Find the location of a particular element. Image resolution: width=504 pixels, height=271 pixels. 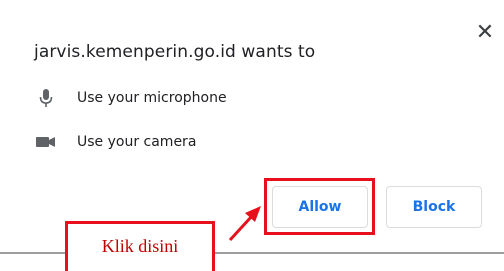

callout-box: Klik disini is located at coordinates (140, 246).